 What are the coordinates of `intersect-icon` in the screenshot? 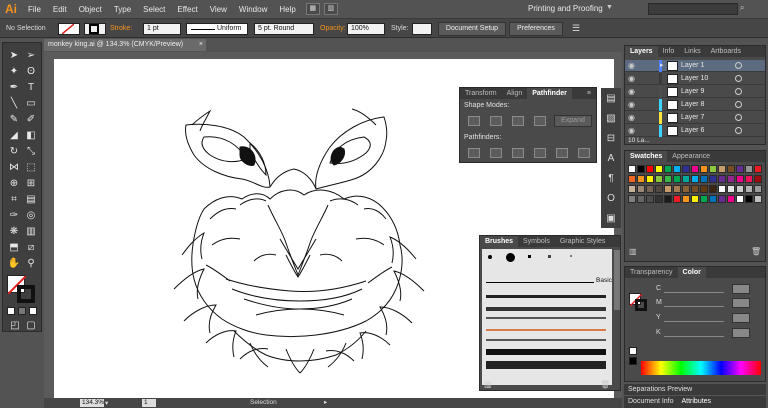 It's located at (518, 121).